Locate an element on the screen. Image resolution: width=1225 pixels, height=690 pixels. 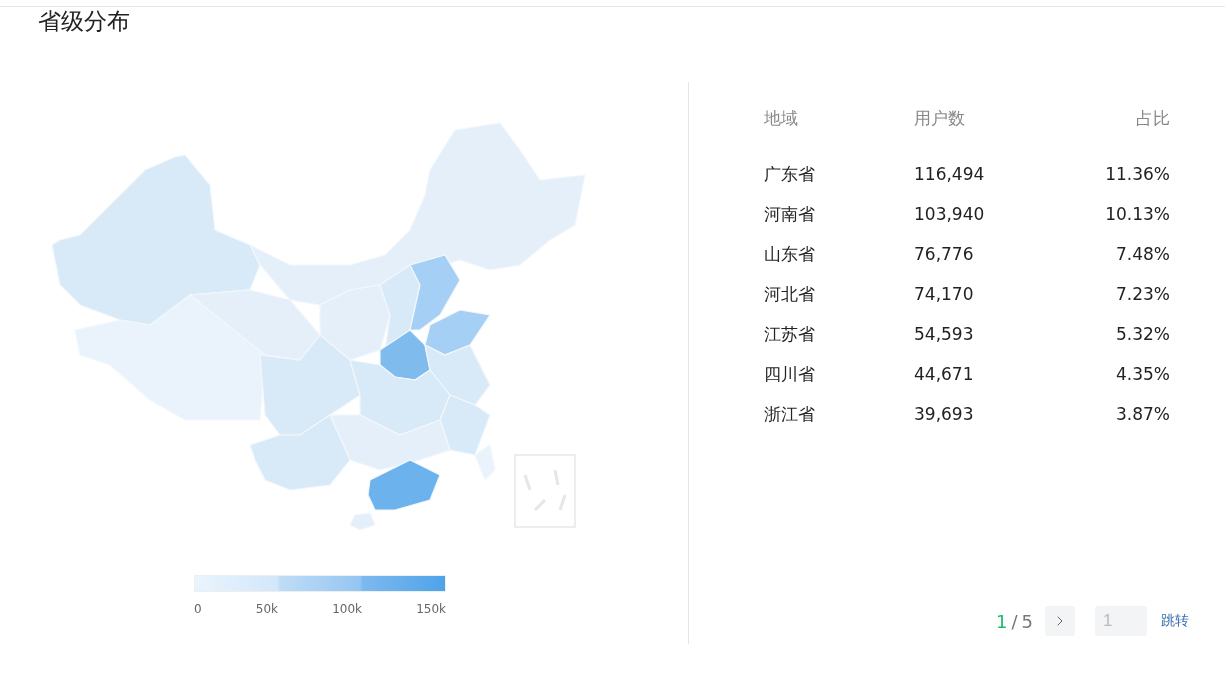
table-cell-text: 5.32% is located at coordinates (1142, 334).